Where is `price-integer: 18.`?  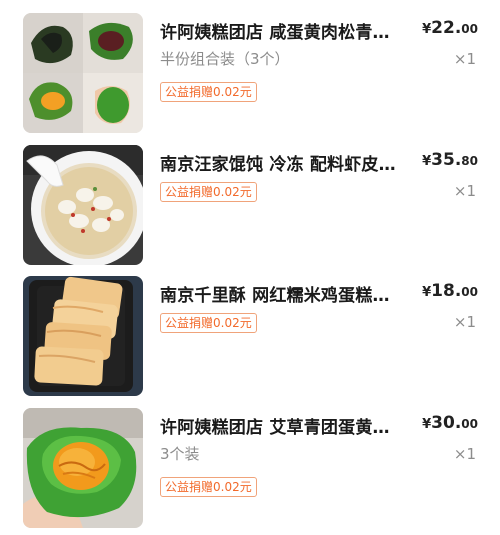 price-integer: 18. is located at coordinates (446, 291).